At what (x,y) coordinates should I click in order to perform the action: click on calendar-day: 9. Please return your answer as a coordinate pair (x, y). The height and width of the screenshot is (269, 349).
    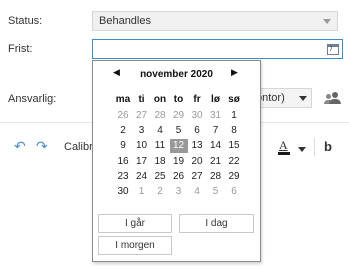
    Looking at the image, I should click on (123, 146).